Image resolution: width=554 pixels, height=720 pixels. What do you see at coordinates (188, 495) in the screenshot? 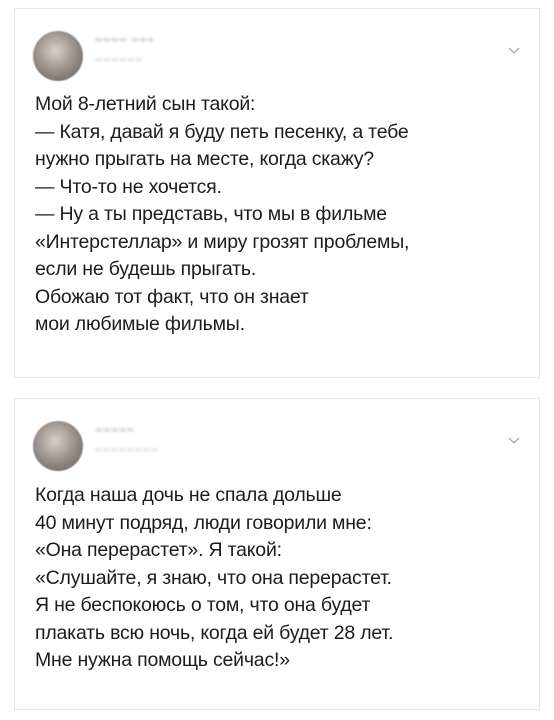
I see `tweet-line: Когда наша дочь не спала дольше` at bounding box center [188, 495].